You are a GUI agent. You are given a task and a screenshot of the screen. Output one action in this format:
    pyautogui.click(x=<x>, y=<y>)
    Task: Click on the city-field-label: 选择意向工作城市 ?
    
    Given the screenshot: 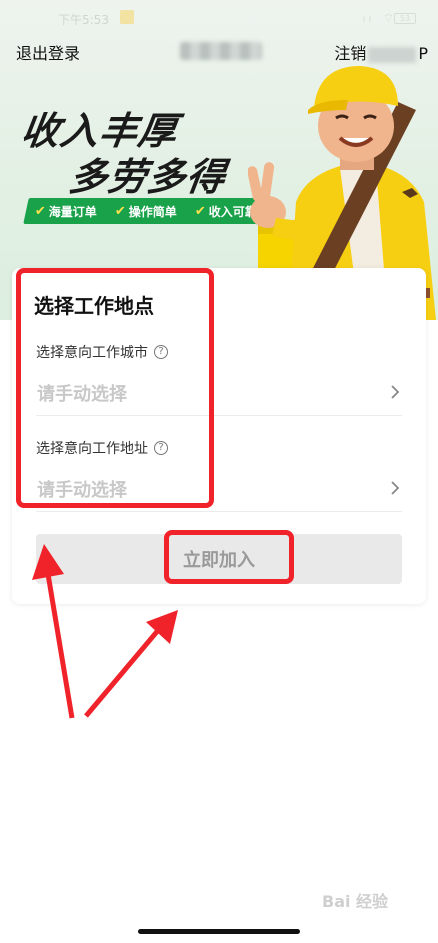 What is the action you would take?
    pyautogui.click(x=102, y=352)
    